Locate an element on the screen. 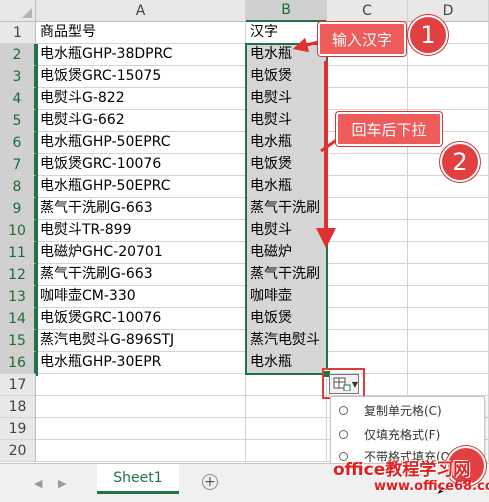 Image resolution: width=489 pixels, height=502 pixels. watermark-text: office教程学习网 is located at coordinates (402, 470).